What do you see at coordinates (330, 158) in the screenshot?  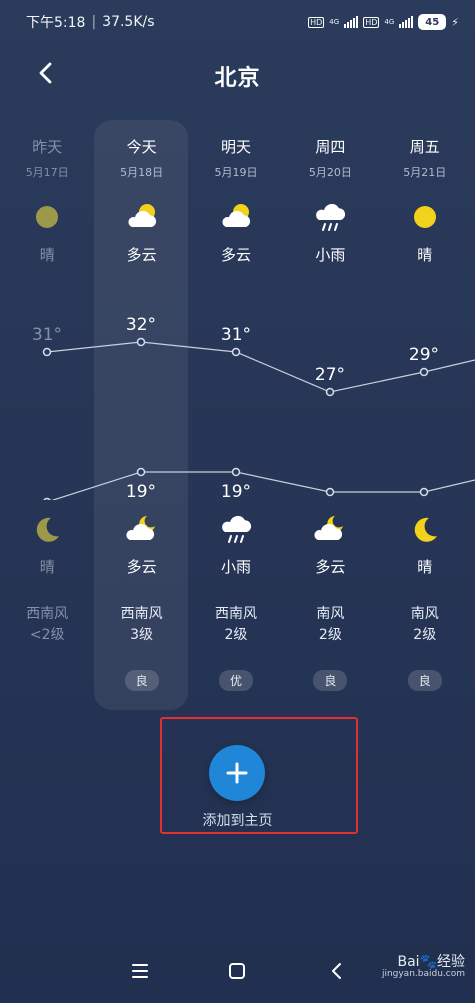 I see `day-column: 周四 5月20日` at bounding box center [330, 158].